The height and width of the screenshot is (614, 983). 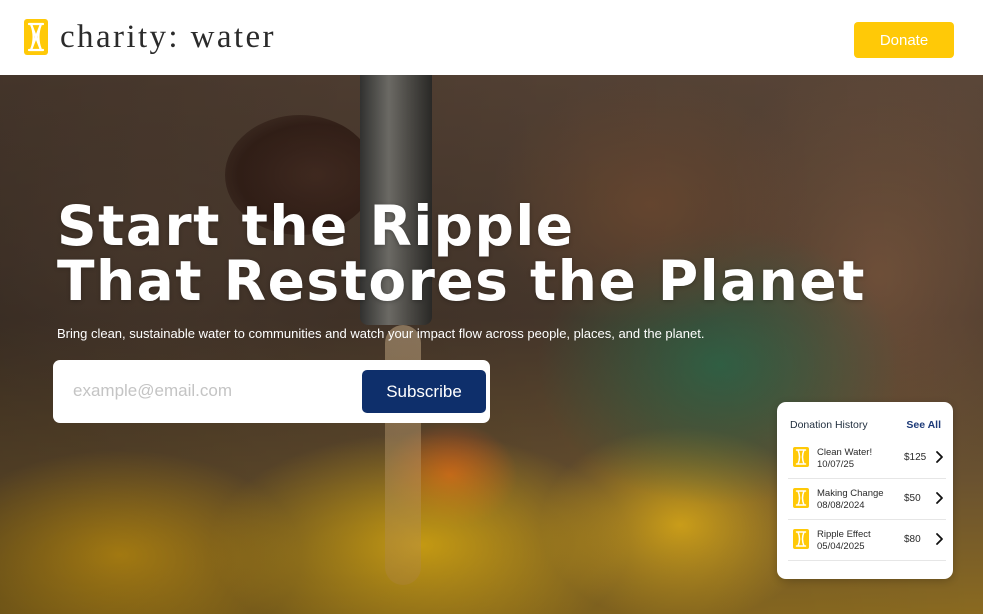 I want to click on subscribe-button: Subscribe, so click(x=424, y=391).